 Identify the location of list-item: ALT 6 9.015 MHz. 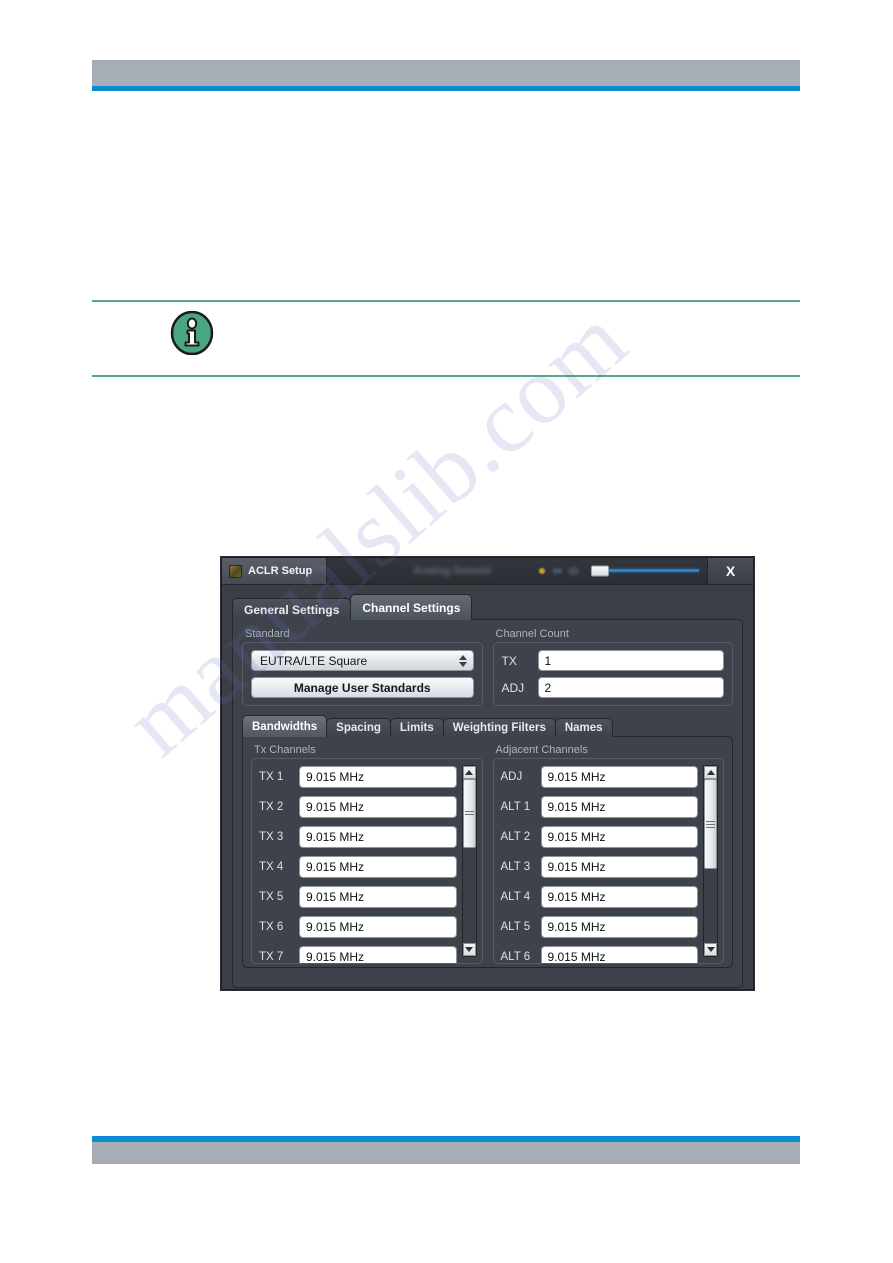
(599, 954).